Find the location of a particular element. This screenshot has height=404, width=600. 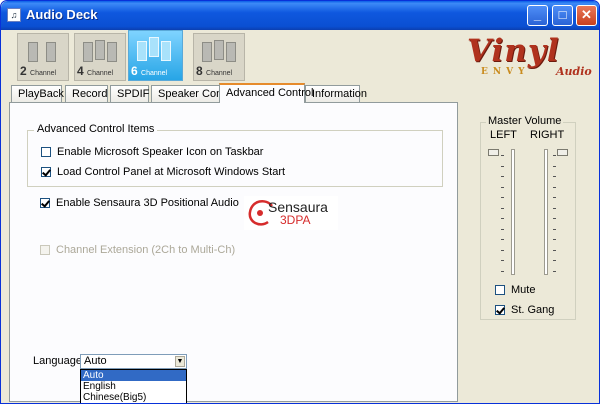

master-volume-title: Master Volume is located at coordinates (525, 121).